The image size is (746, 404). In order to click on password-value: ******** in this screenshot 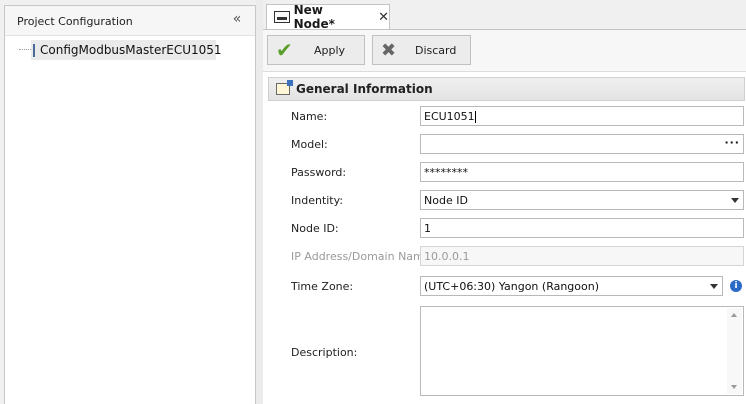, I will do `click(446, 172)`.